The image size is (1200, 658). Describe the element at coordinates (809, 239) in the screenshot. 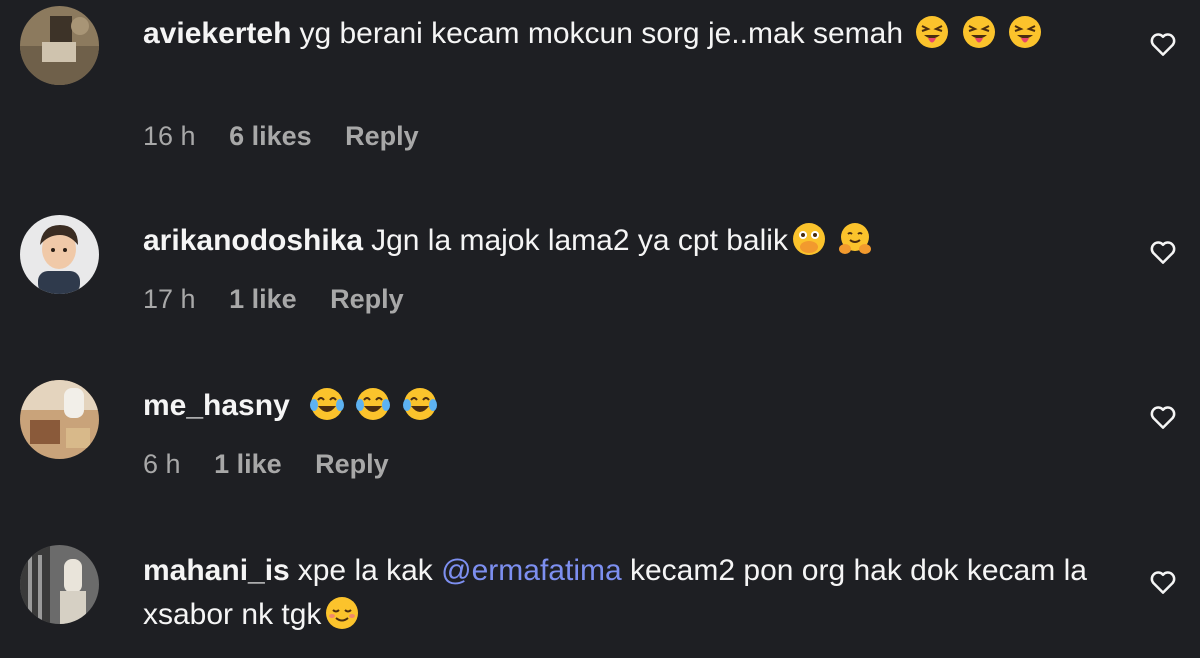

I see `face-with-open-eyes-and-hand-over-mouth-icon` at that location.